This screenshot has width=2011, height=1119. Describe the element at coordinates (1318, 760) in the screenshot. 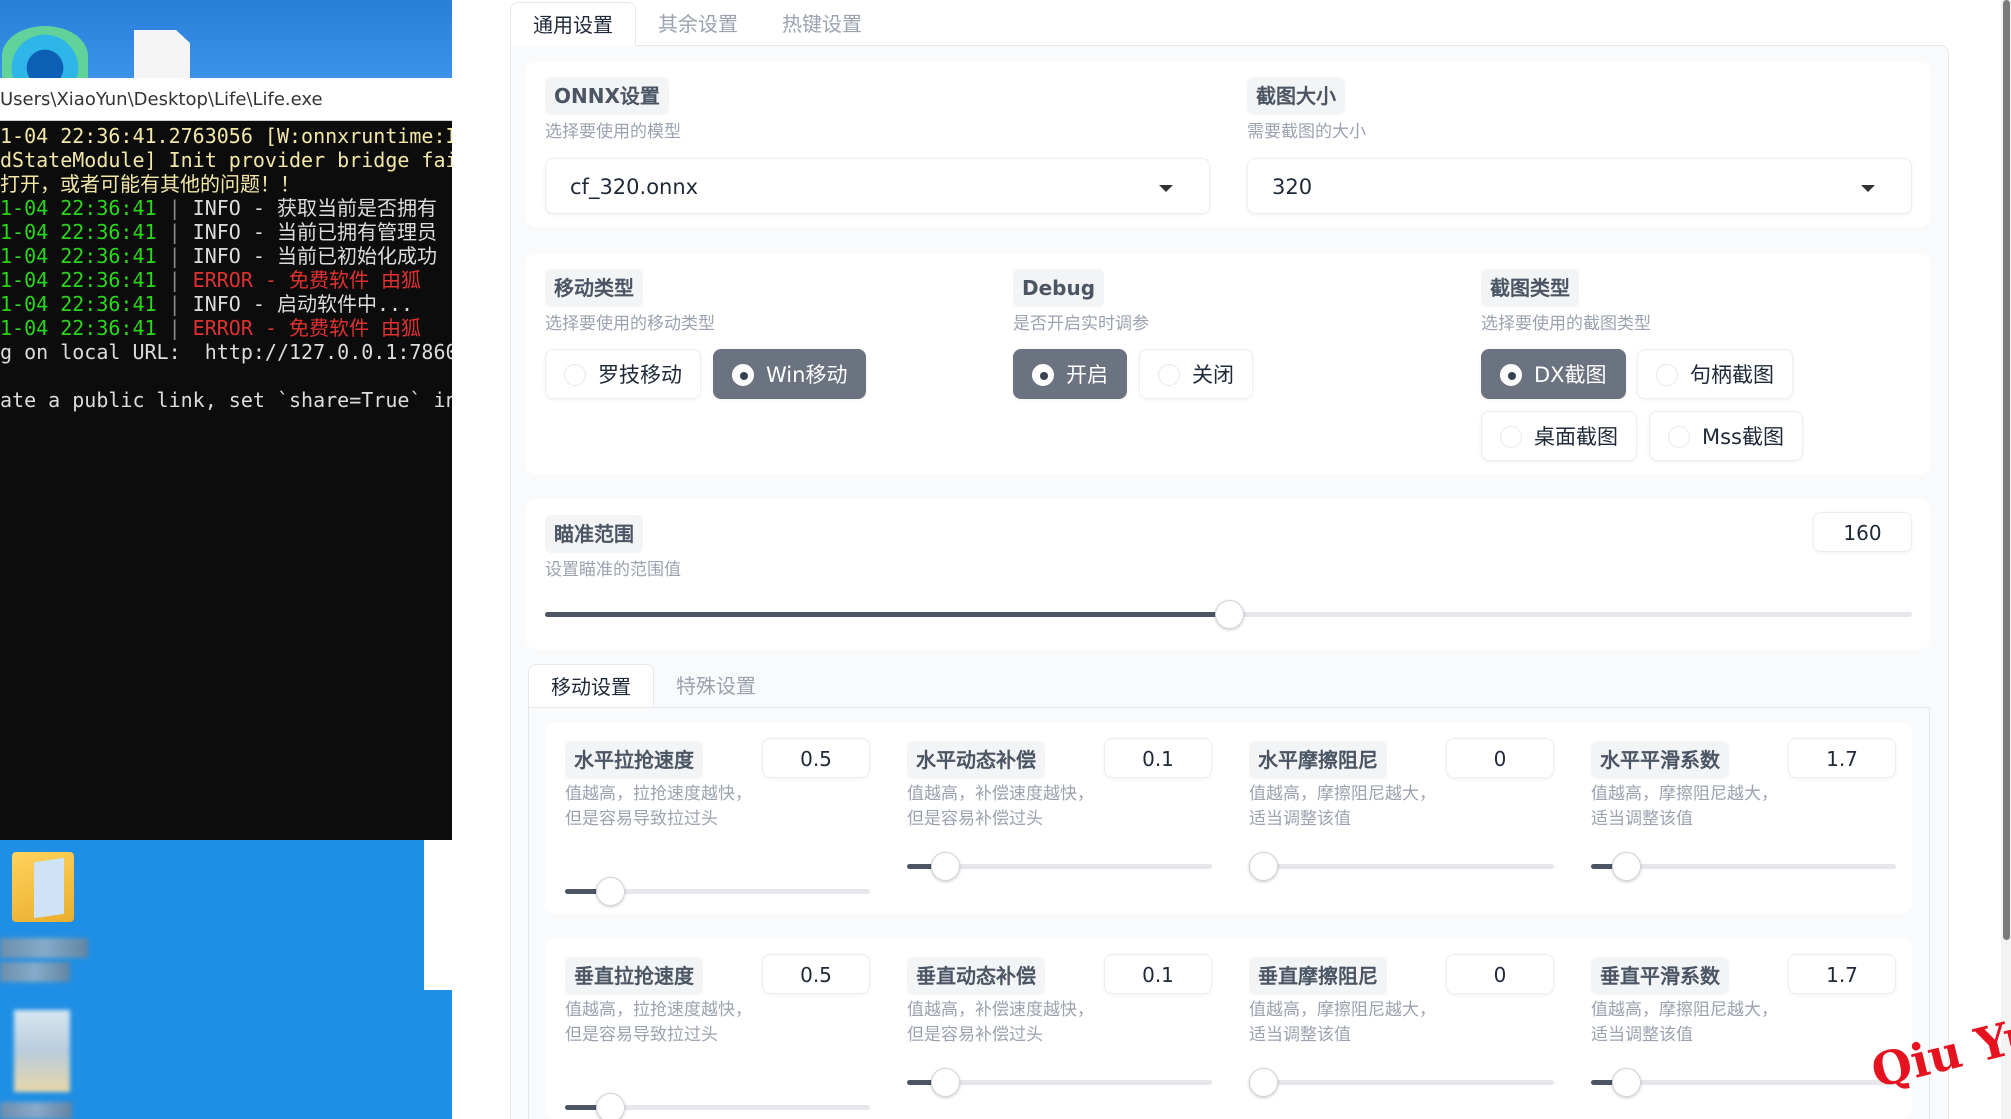

I see `param-title: 水平摩擦阻尼` at that location.